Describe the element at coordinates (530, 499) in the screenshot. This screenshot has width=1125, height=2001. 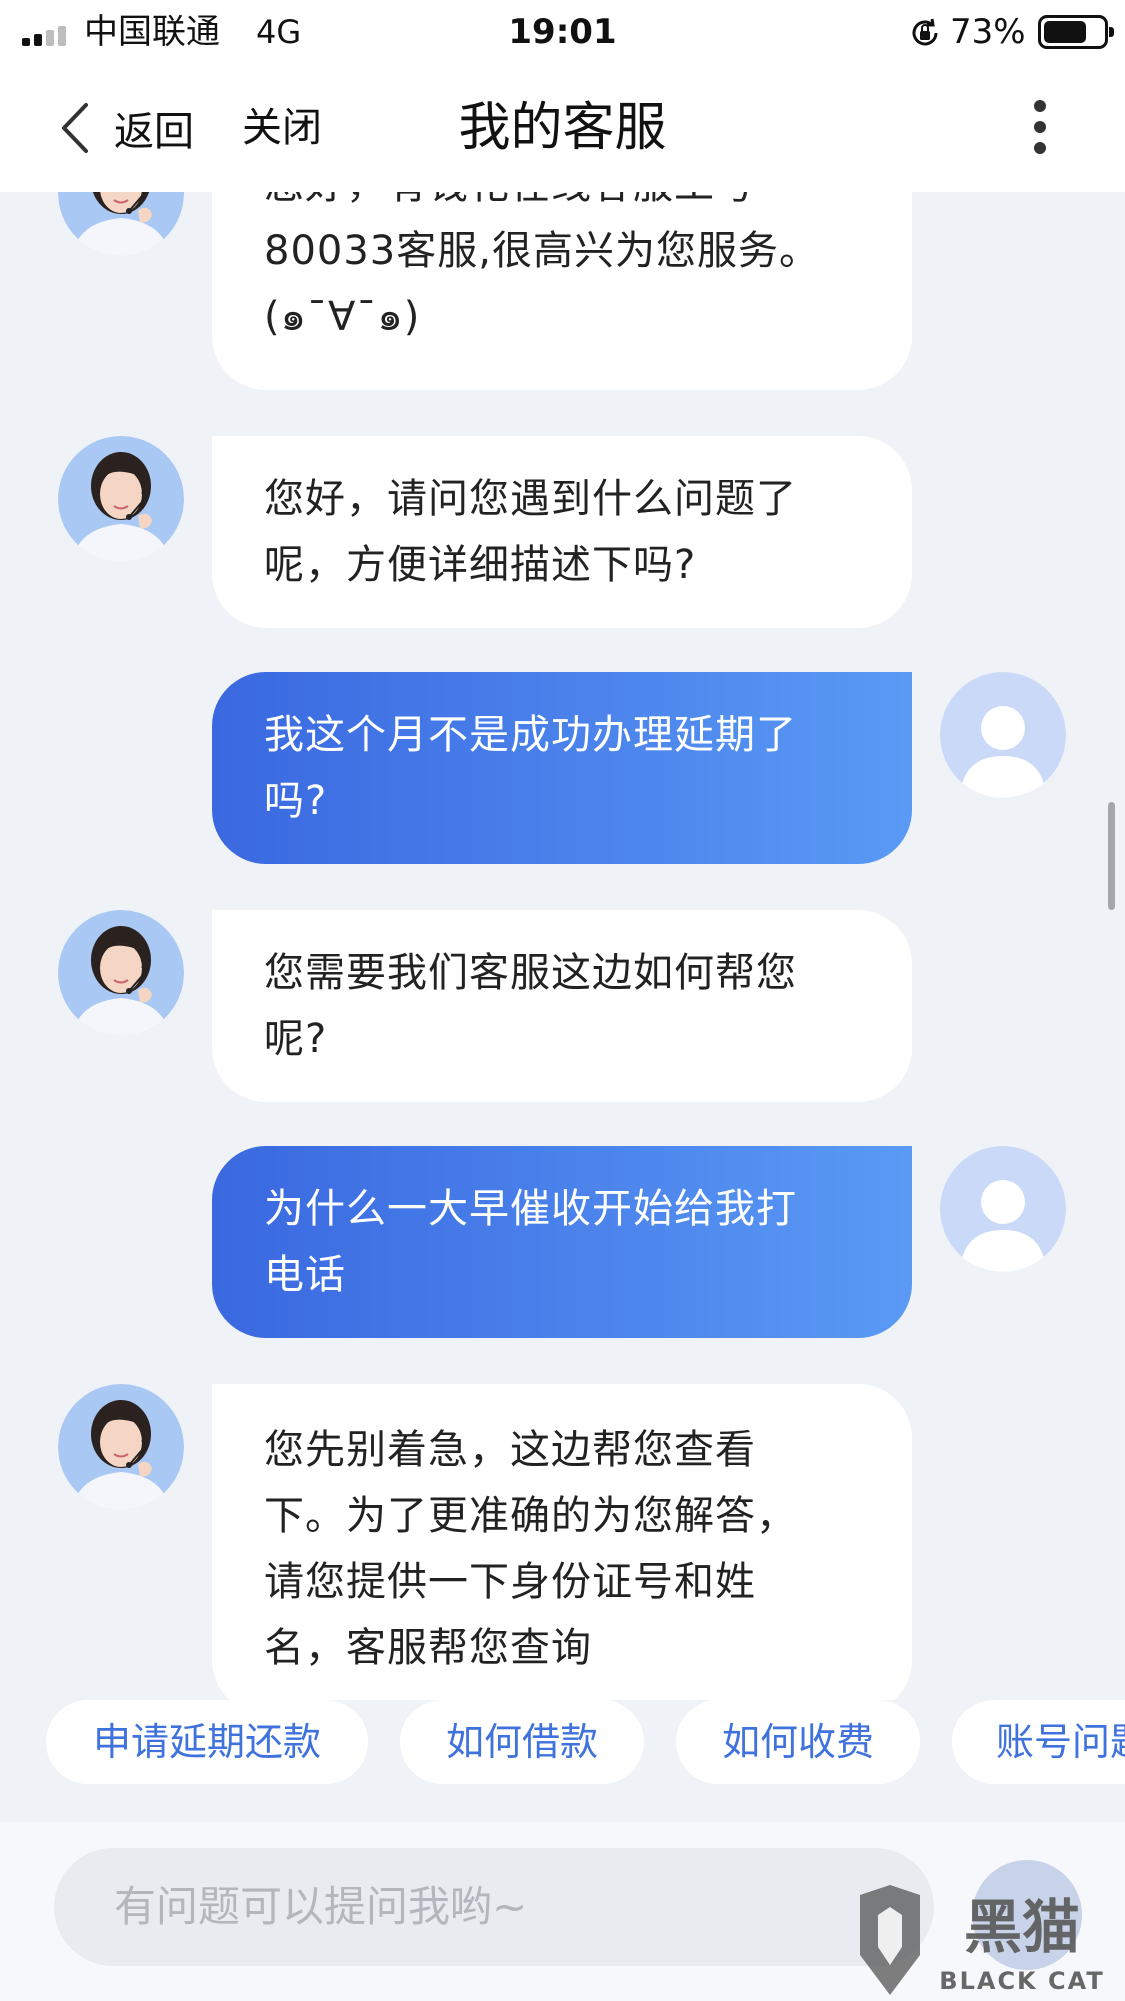
I see `message-line: 您好，请问您遇到什么问题了` at that location.